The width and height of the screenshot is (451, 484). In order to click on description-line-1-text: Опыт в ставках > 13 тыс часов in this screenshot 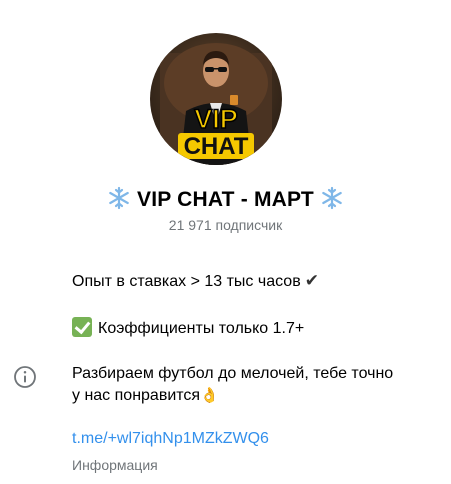, I will do `click(186, 281)`.